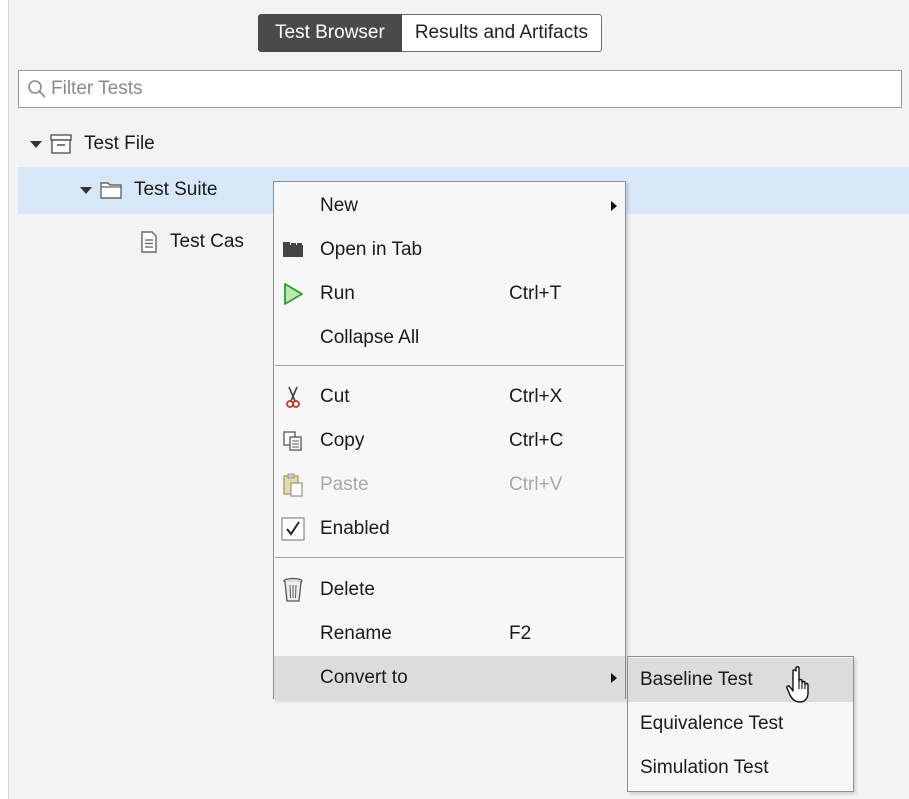 The image size is (909, 799). I want to click on menu-item-collapse-all: Collapse All, so click(449, 338).